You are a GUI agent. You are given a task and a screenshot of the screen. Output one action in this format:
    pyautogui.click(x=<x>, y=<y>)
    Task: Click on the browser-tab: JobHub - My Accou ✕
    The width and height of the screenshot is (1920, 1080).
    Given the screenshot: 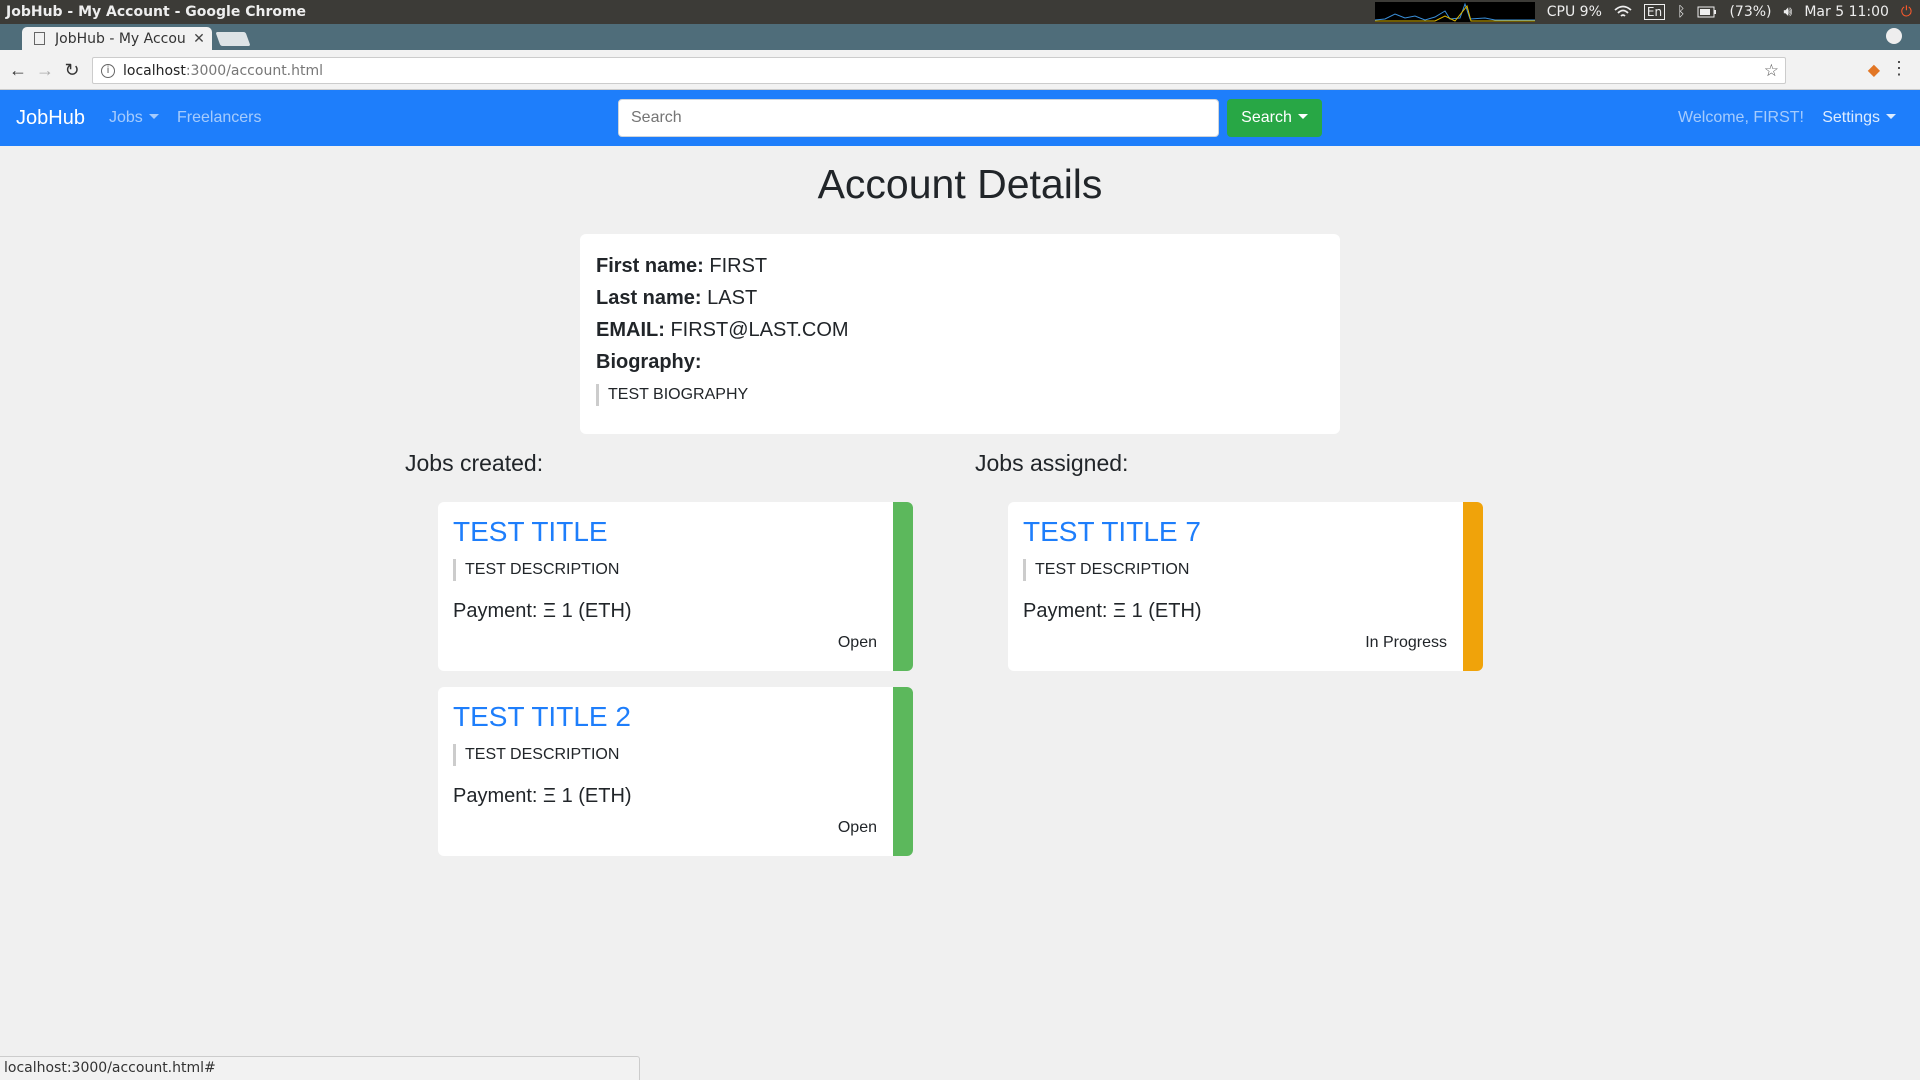 What is the action you would take?
    pyautogui.click(x=117, y=38)
    